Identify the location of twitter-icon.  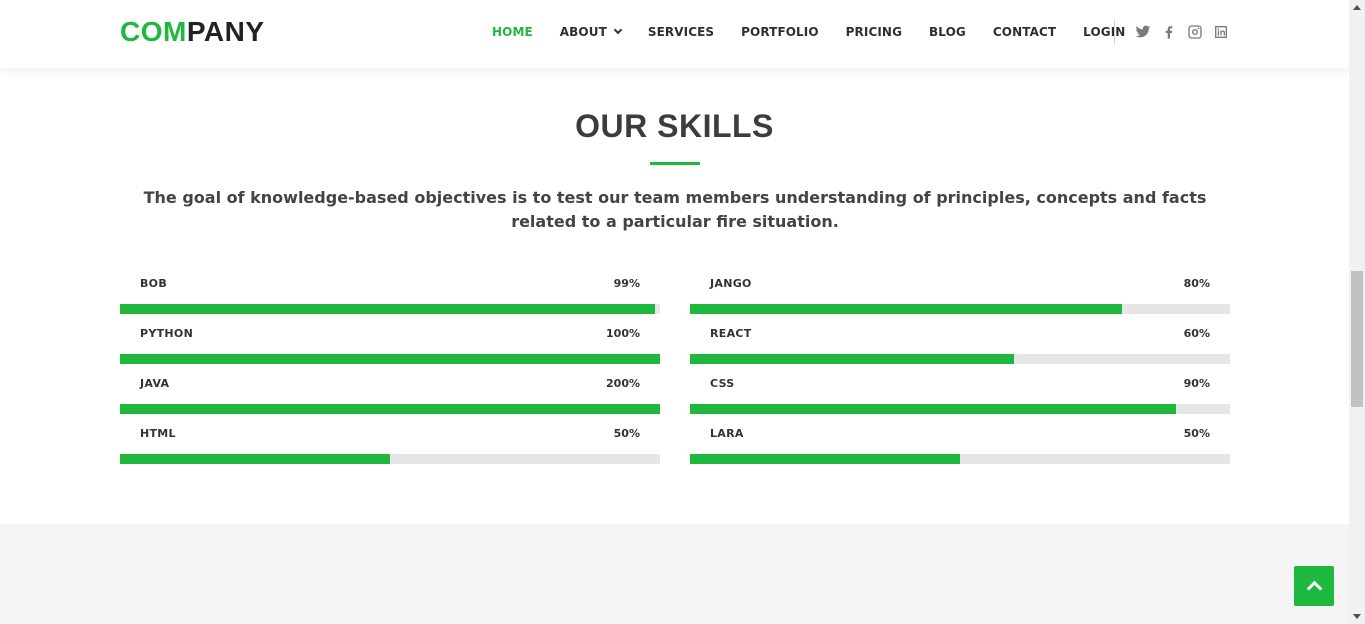
(1143, 32).